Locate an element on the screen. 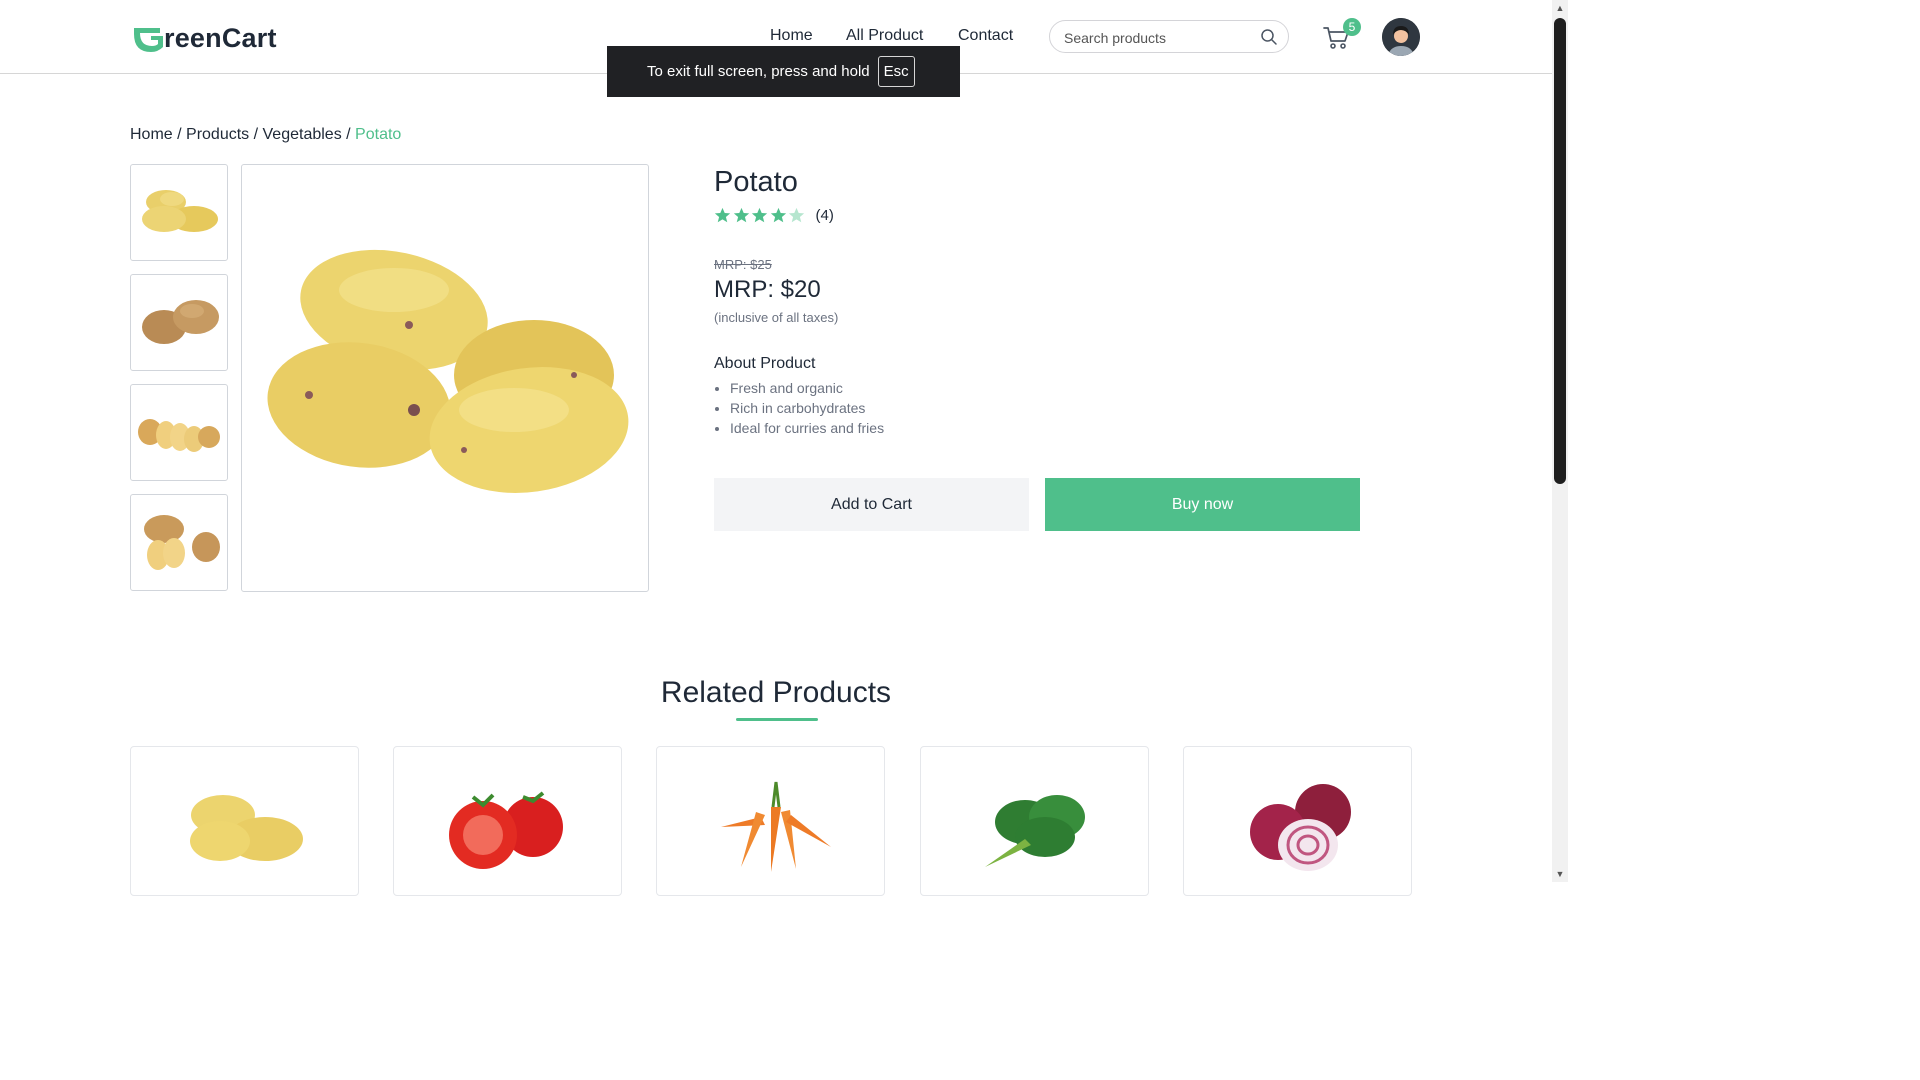  fullscreen-toast: To exit full screen, press and hold Esc is located at coordinates (783, 71).